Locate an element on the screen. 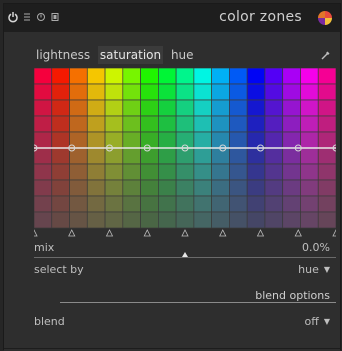  blend-combobox: off ▼ is located at coordinates (317, 321).